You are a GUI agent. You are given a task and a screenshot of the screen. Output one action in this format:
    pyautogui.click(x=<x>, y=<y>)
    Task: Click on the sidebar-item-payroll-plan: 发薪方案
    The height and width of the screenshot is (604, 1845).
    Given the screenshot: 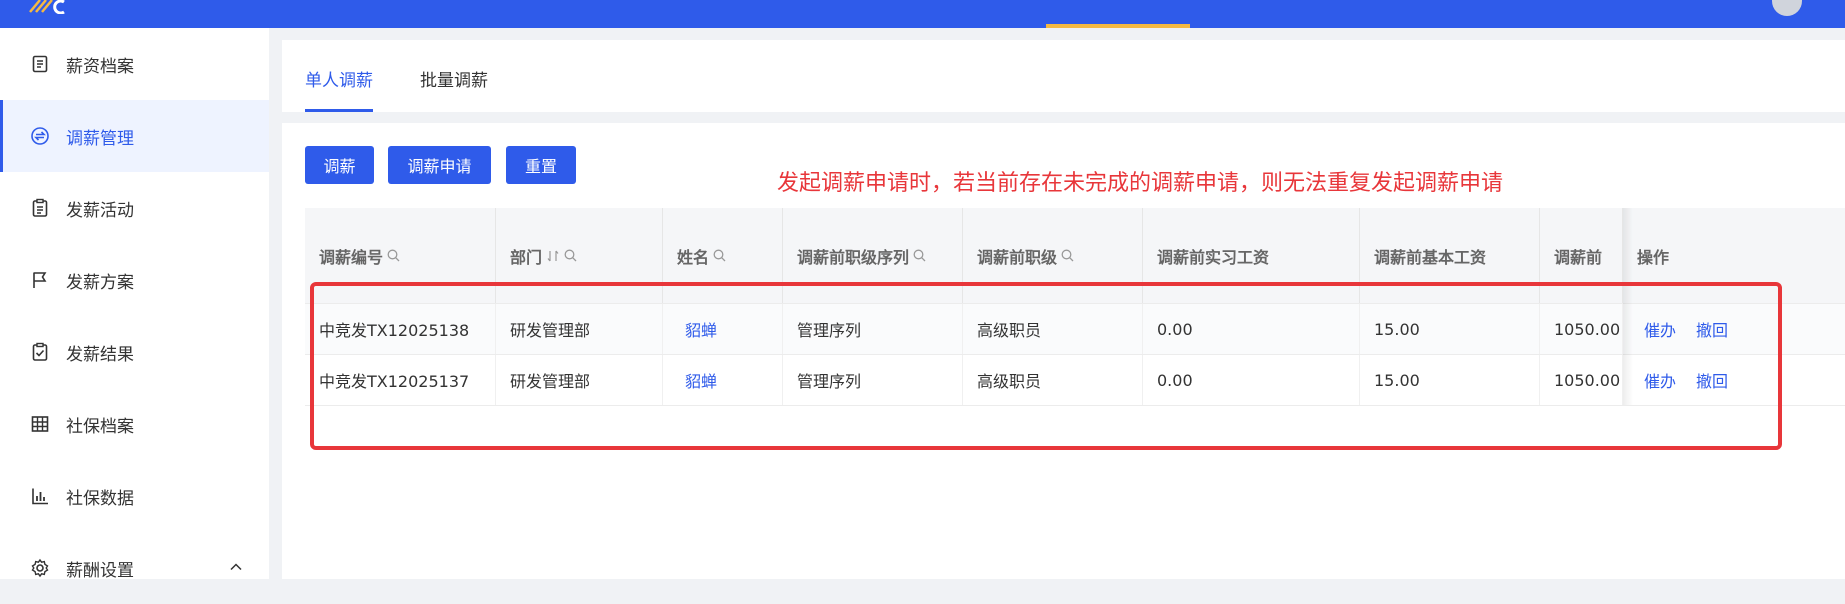 What is the action you would take?
    pyautogui.click(x=134, y=280)
    